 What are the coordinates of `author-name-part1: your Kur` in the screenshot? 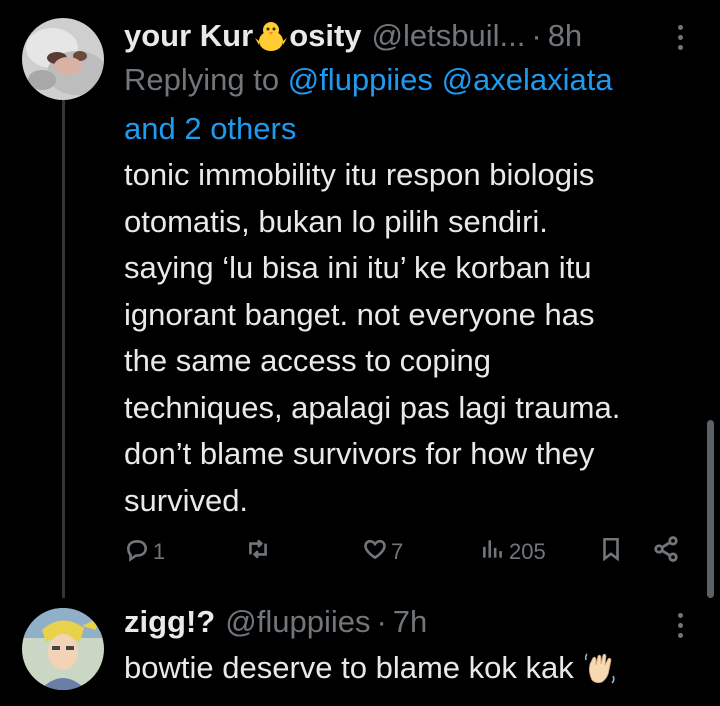 It's located at (189, 35).